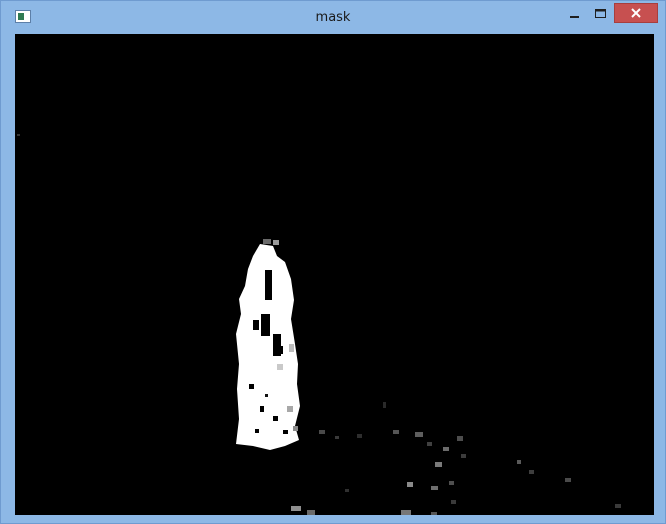 This screenshot has height=524, width=666. I want to click on close-icon, so click(636, 13).